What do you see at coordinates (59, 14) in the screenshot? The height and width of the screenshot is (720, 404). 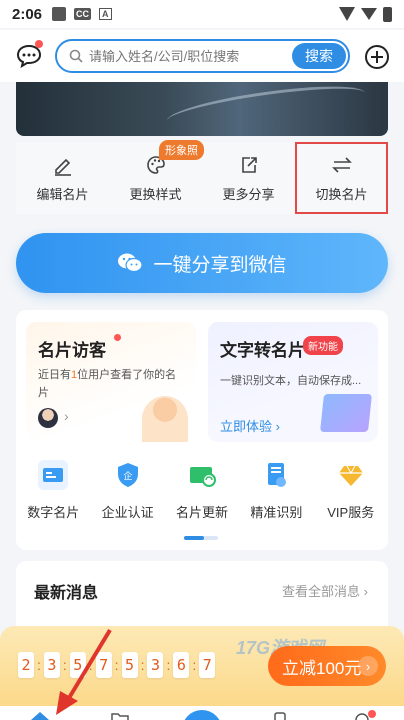 I see `notification-square-icon` at bounding box center [59, 14].